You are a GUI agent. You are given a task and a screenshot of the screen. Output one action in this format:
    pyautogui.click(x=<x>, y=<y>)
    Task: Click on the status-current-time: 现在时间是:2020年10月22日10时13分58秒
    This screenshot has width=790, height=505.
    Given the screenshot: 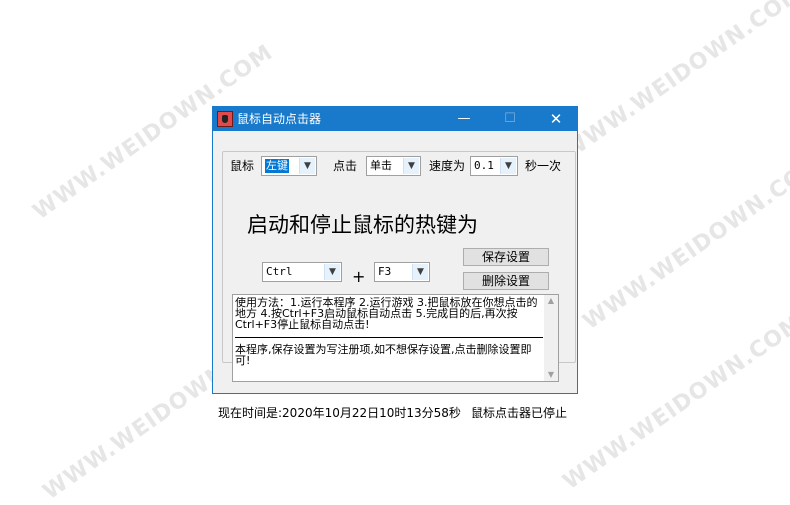 What is the action you would take?
    pyautogui.click(x=339, y=413)
    